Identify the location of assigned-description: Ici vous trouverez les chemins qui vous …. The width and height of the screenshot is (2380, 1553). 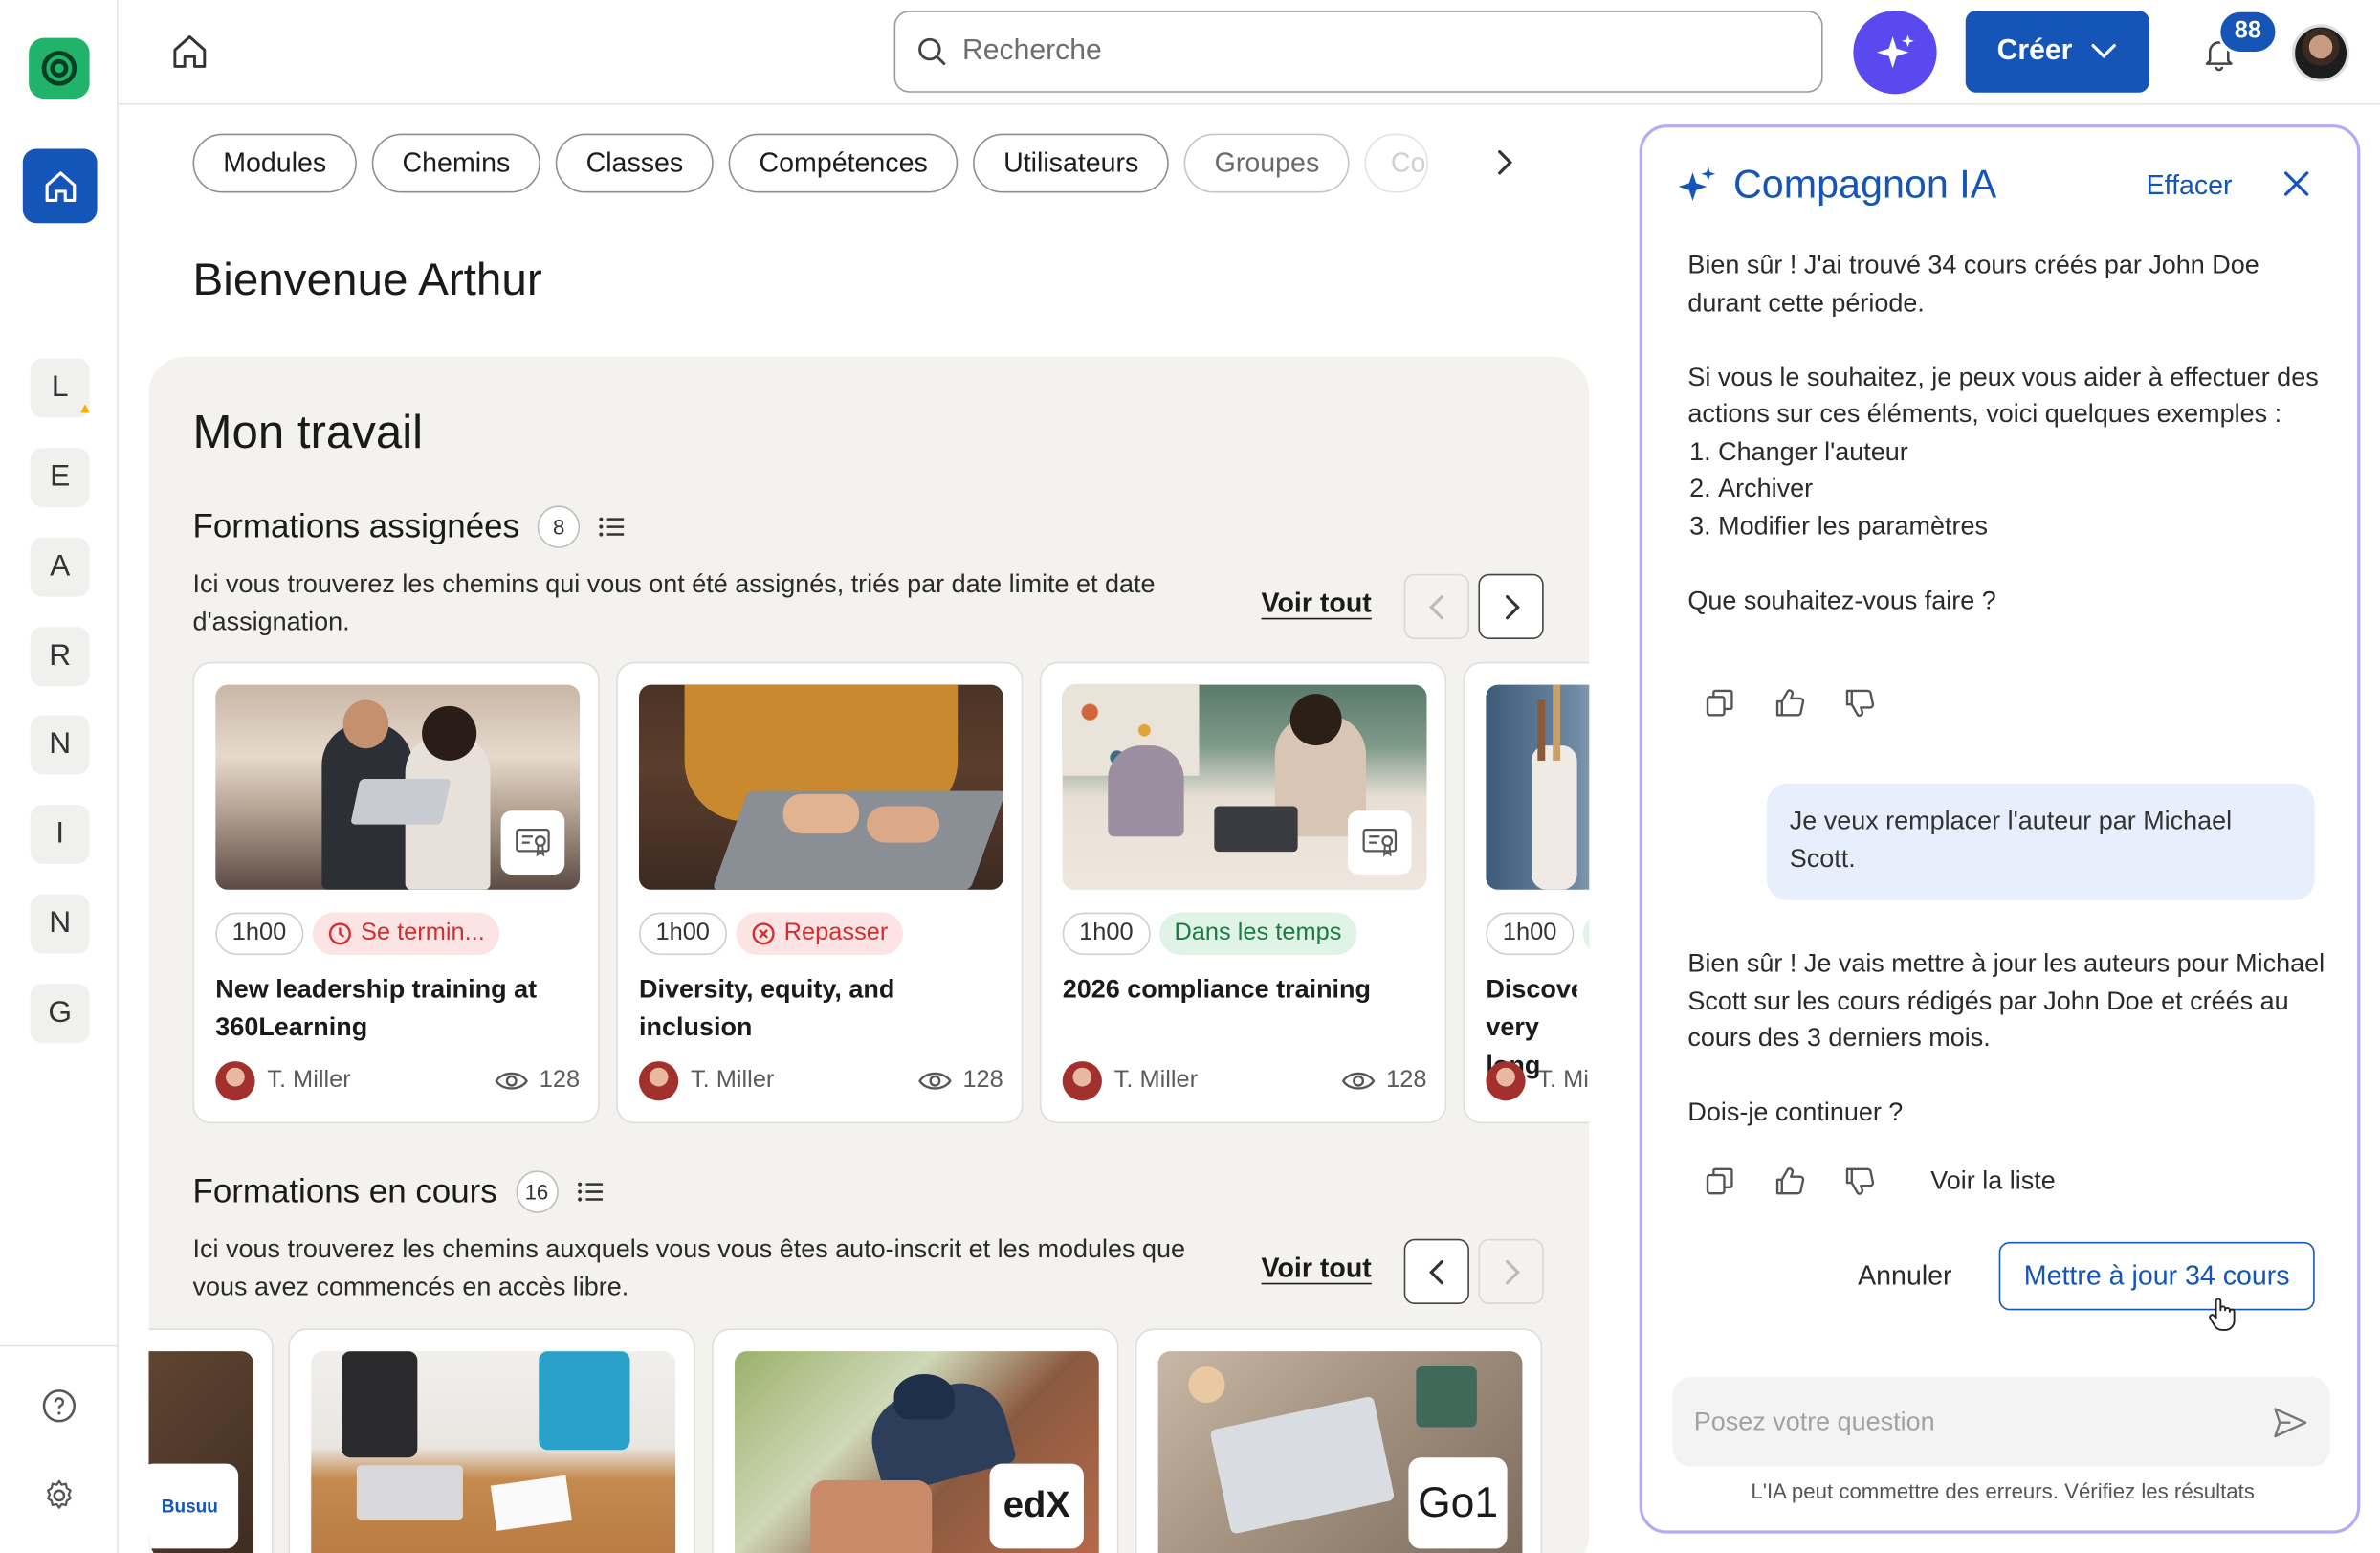
(674, 602).